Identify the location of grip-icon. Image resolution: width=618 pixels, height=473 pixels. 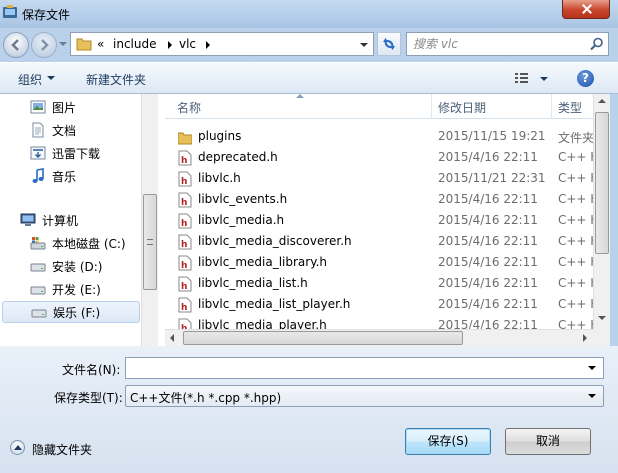
(150, 242).